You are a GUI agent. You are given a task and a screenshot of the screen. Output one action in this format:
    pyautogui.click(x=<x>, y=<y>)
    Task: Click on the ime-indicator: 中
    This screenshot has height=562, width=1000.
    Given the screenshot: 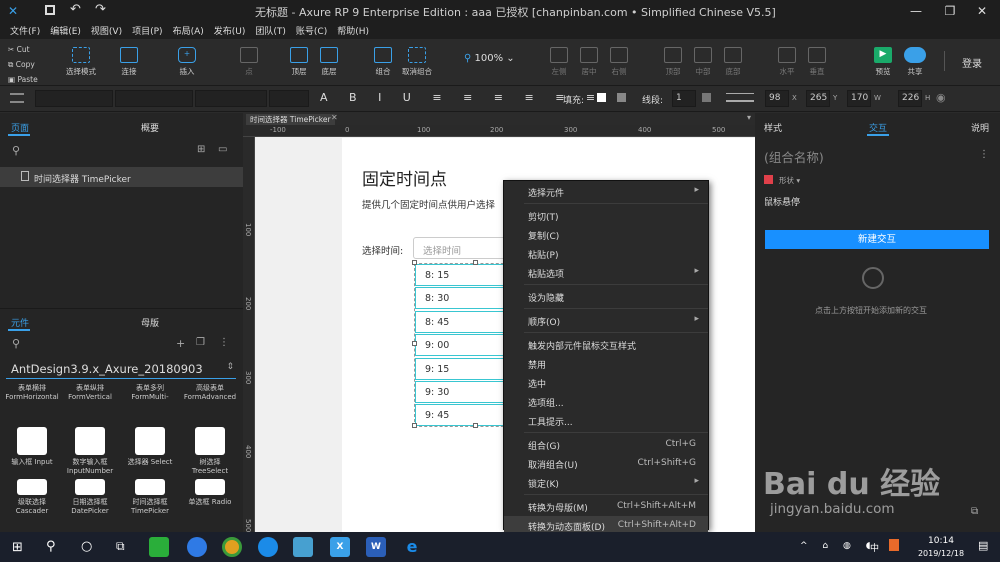 What is the action you would take?
    pyautogui.click(x=874, y=547)
    